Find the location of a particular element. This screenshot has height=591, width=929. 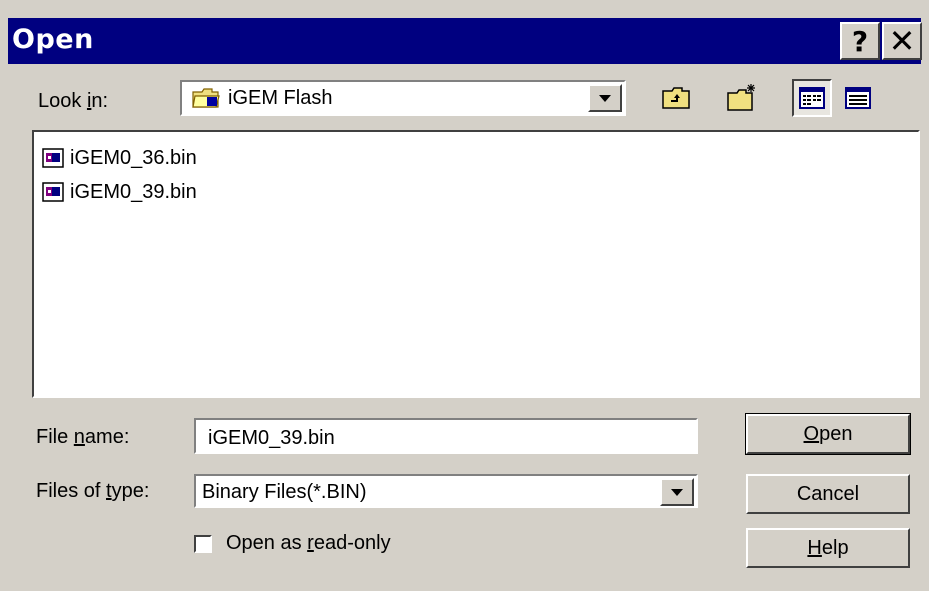

help-button: ? is located at coordinates (860, 41).